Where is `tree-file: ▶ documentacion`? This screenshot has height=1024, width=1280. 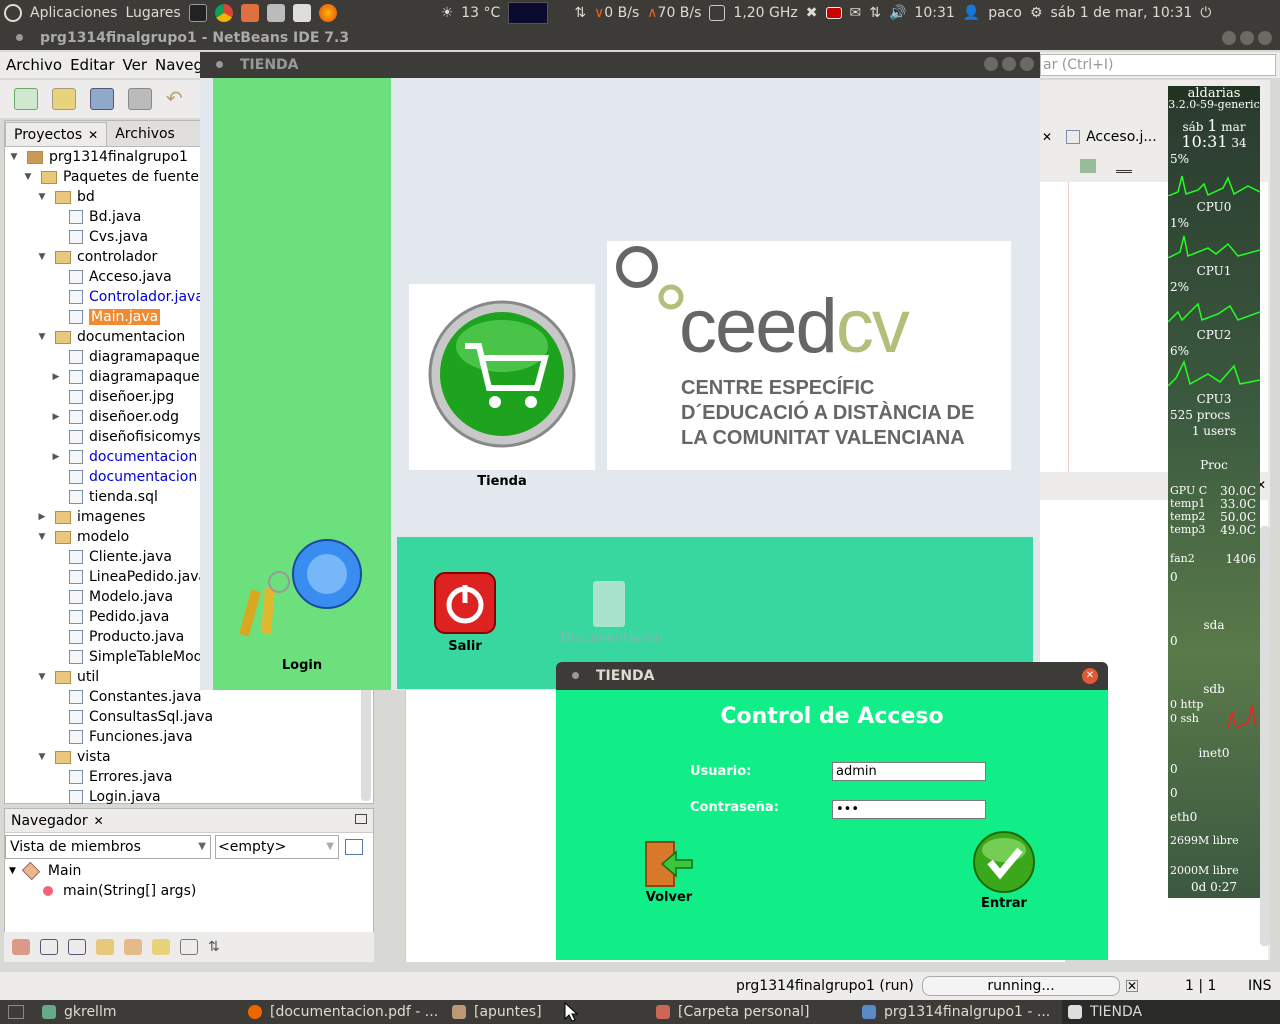 tree-file: ▶ documentacion is located at coordinates (124, 457).